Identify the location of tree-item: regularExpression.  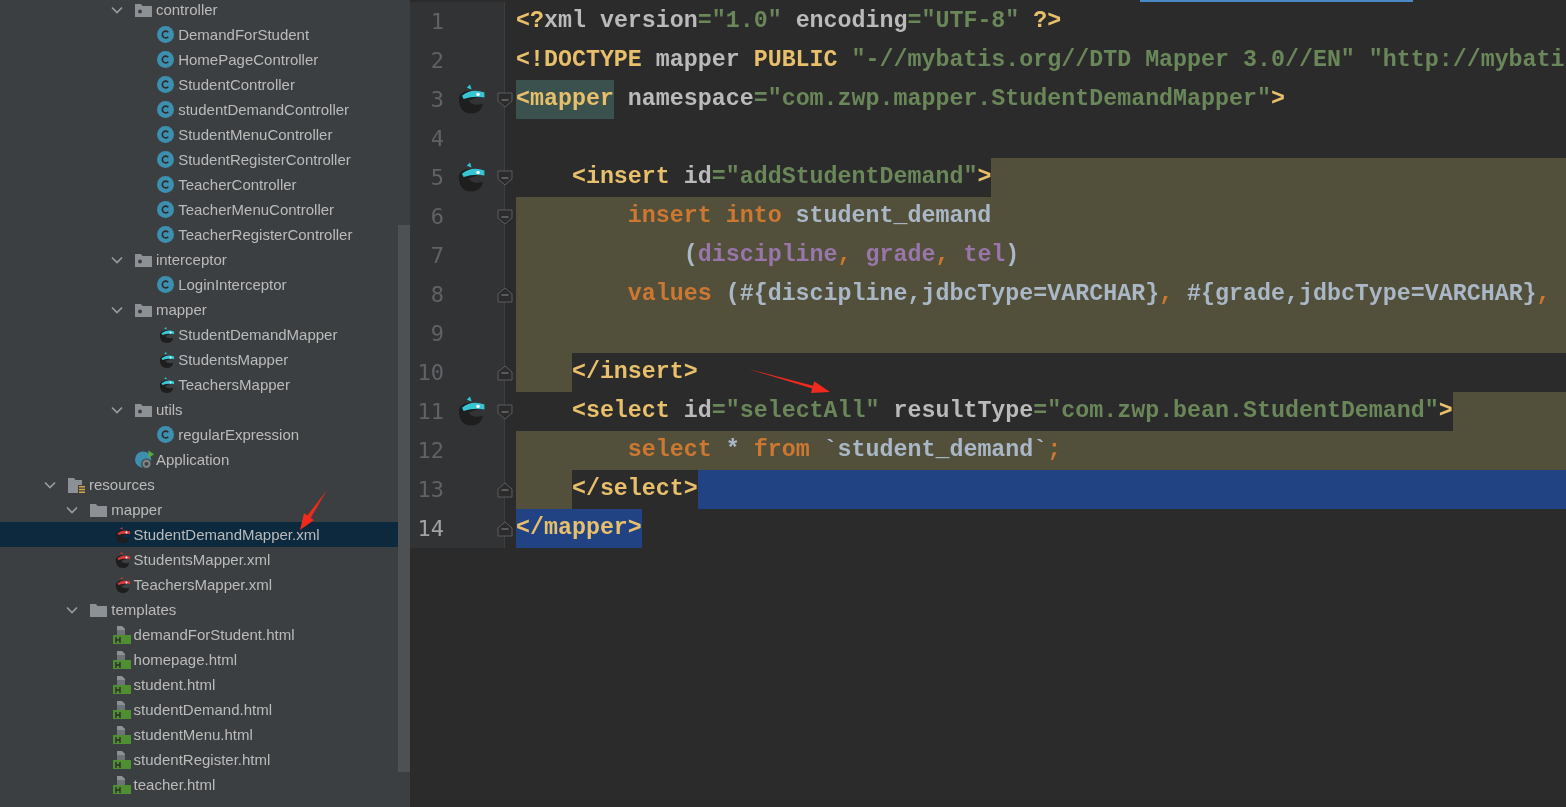
(199, 434).